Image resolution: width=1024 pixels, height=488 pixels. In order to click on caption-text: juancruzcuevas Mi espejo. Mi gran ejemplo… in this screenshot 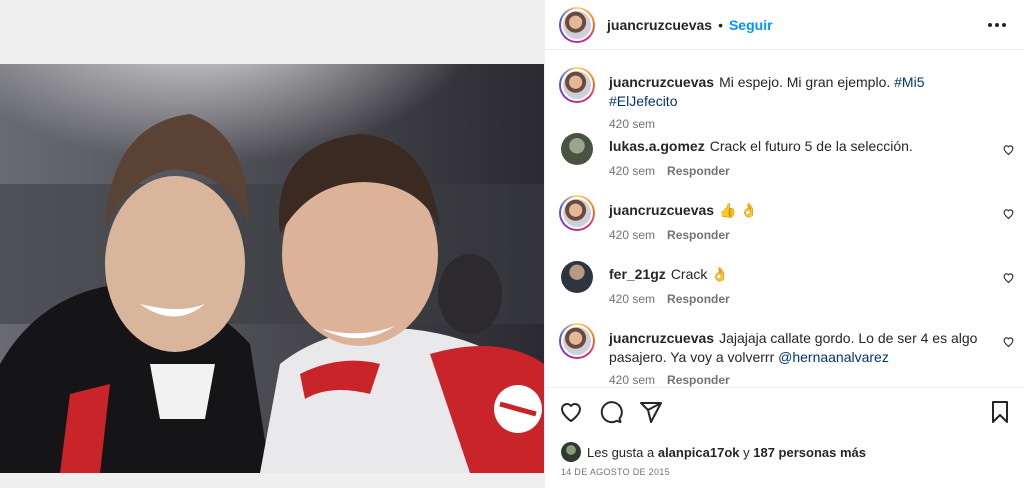, I will do `click(799, 92)`.